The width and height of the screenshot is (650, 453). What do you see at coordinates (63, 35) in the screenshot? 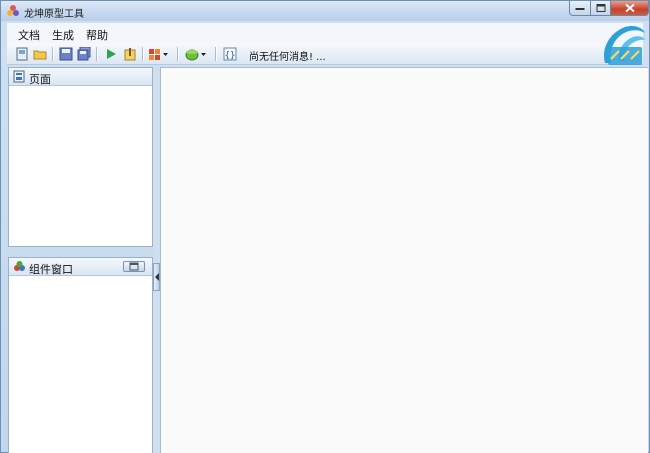
I see `menu-generate: 生成` at bounding box center [63, 35].